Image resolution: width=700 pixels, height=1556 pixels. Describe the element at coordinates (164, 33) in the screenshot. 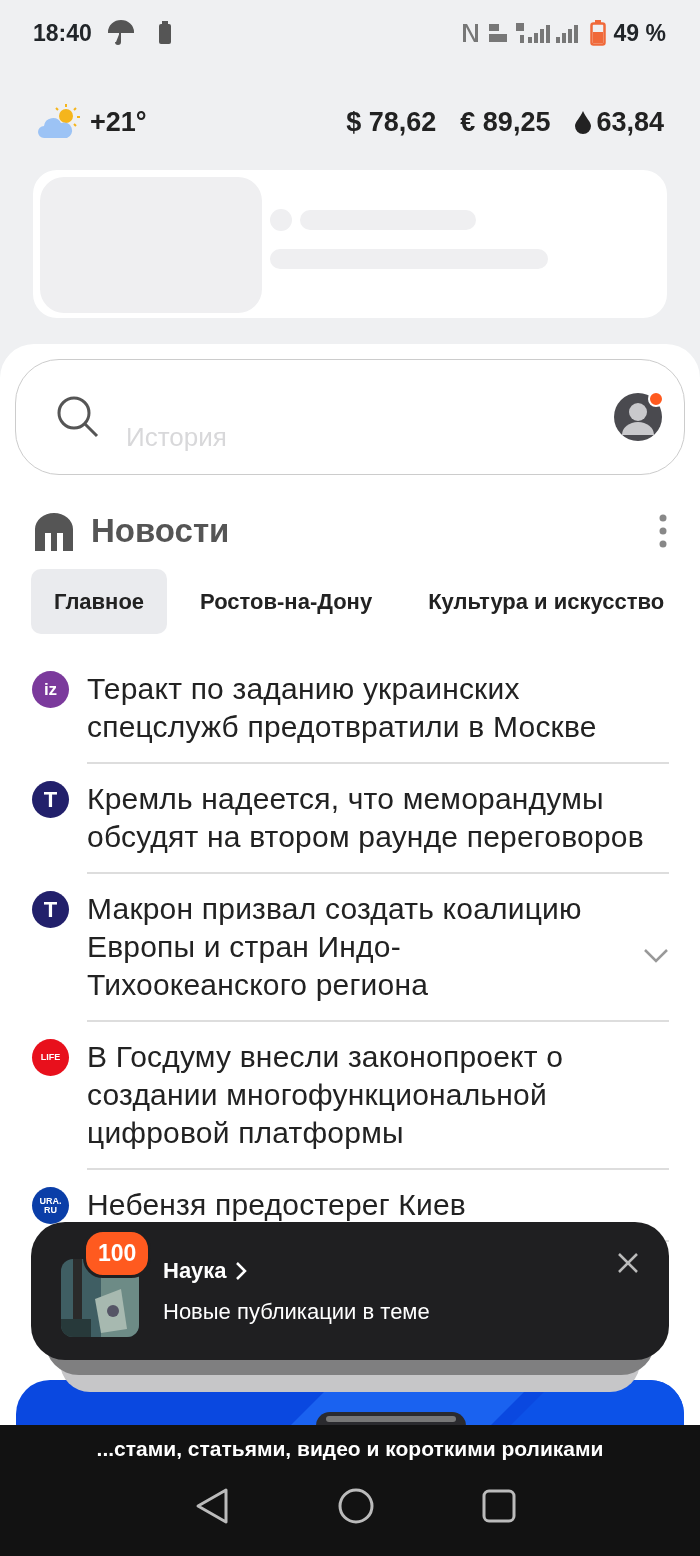

I see `battery-icon` at that location.